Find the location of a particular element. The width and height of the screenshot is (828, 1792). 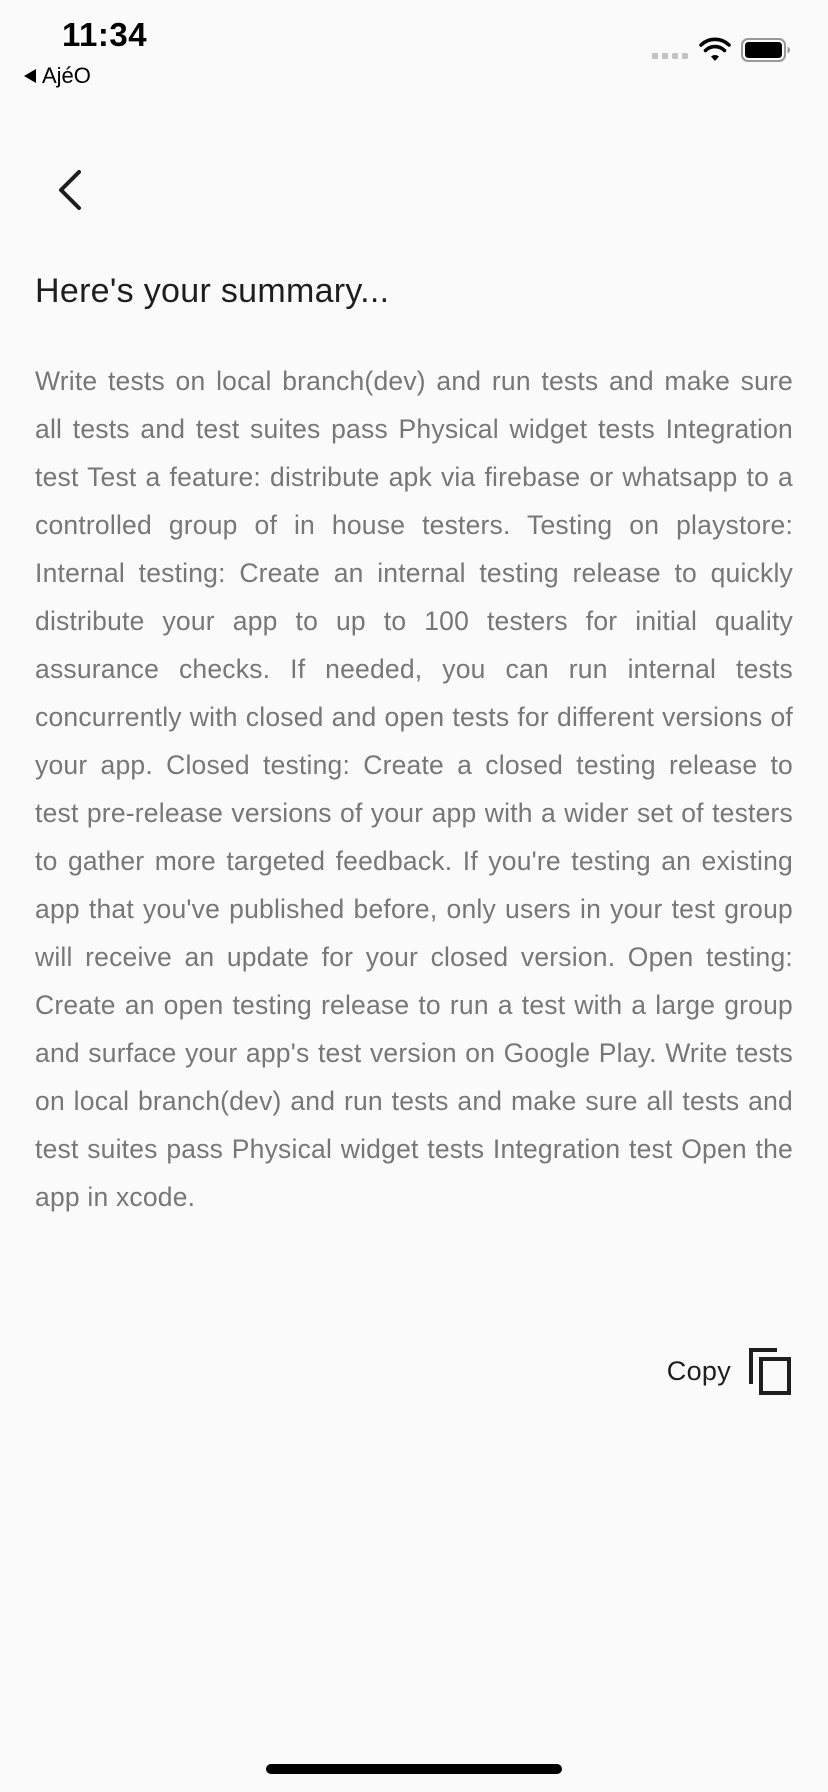

home-indicator is located at coordinates (414, 1769).